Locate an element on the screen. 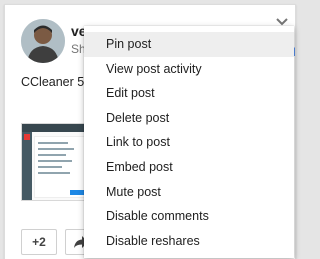  menu-item-delete-post: Delete post is located at coordinates (189, 118).